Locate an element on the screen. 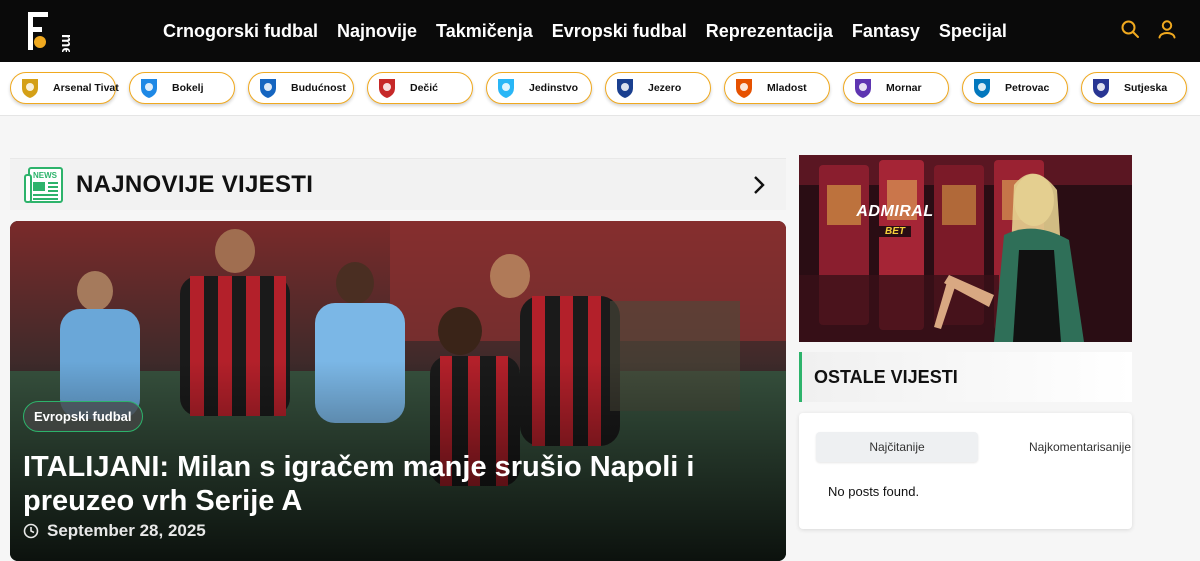  club-sutjeska: Sutjeska is located at coordinates (1134, 88).